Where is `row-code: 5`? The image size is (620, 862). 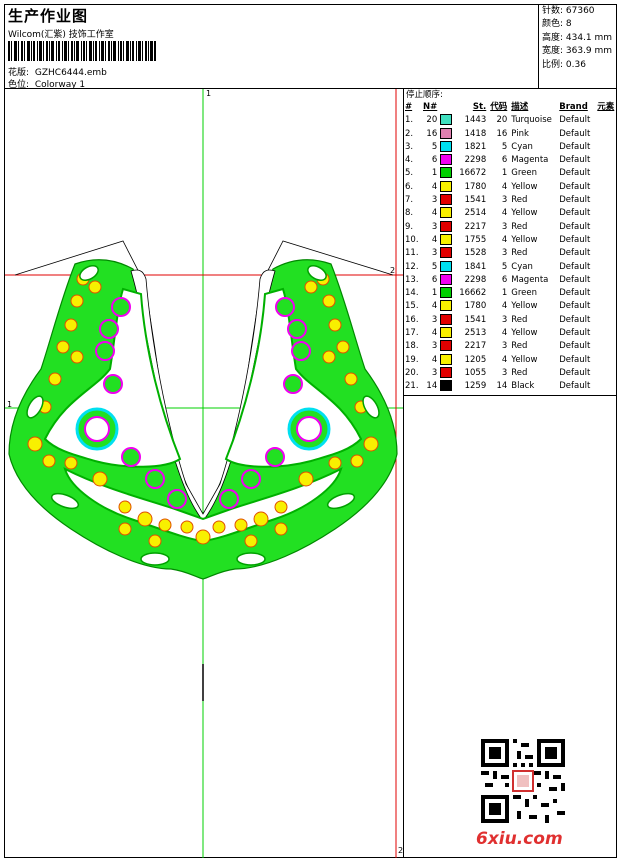 row-code: 5 is located at coordinates (504, 266).